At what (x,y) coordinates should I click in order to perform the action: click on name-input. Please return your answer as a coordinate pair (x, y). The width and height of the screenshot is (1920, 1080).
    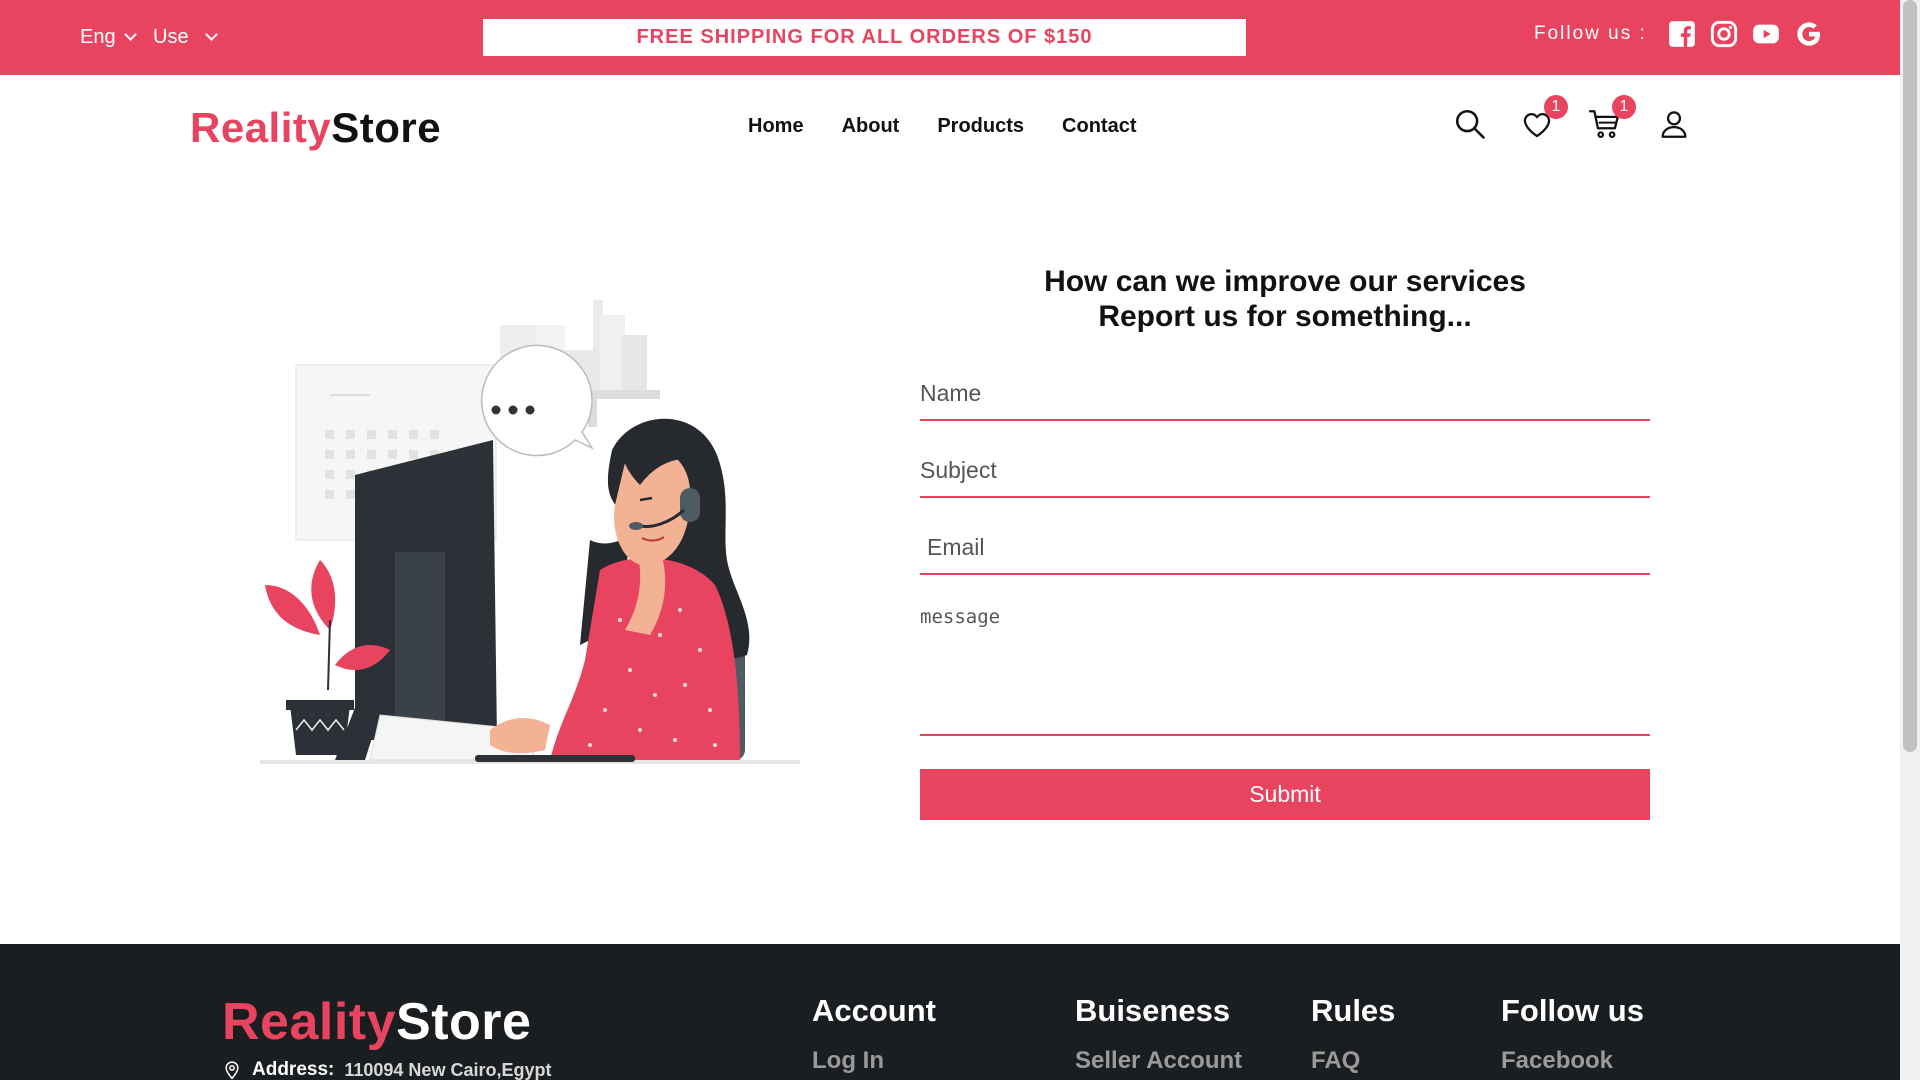
    Looking at the image, I should click on (1285, 400).